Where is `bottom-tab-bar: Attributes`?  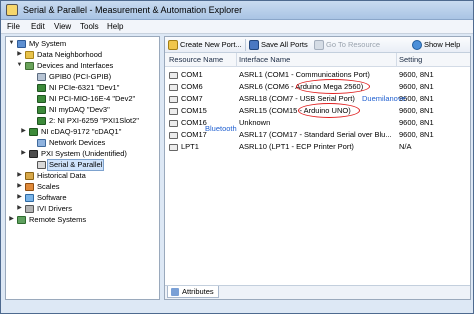
bottom-tab-bar: Attributes is located at coordinates (317, 292).